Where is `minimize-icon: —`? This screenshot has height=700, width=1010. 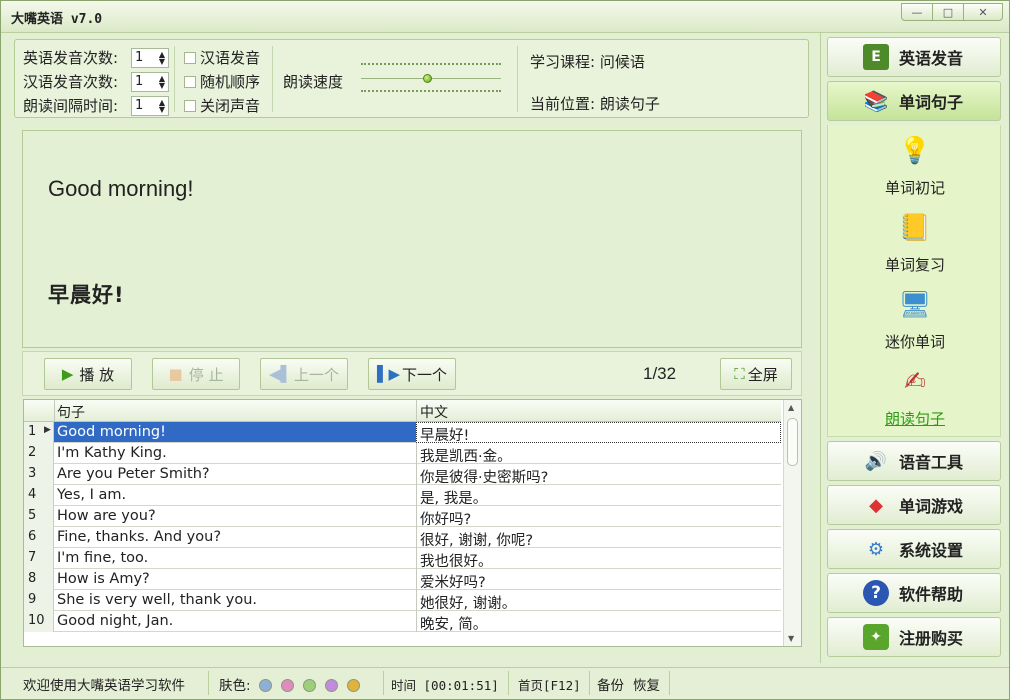 minimize-icon: — is located at coordinates (917, 12).